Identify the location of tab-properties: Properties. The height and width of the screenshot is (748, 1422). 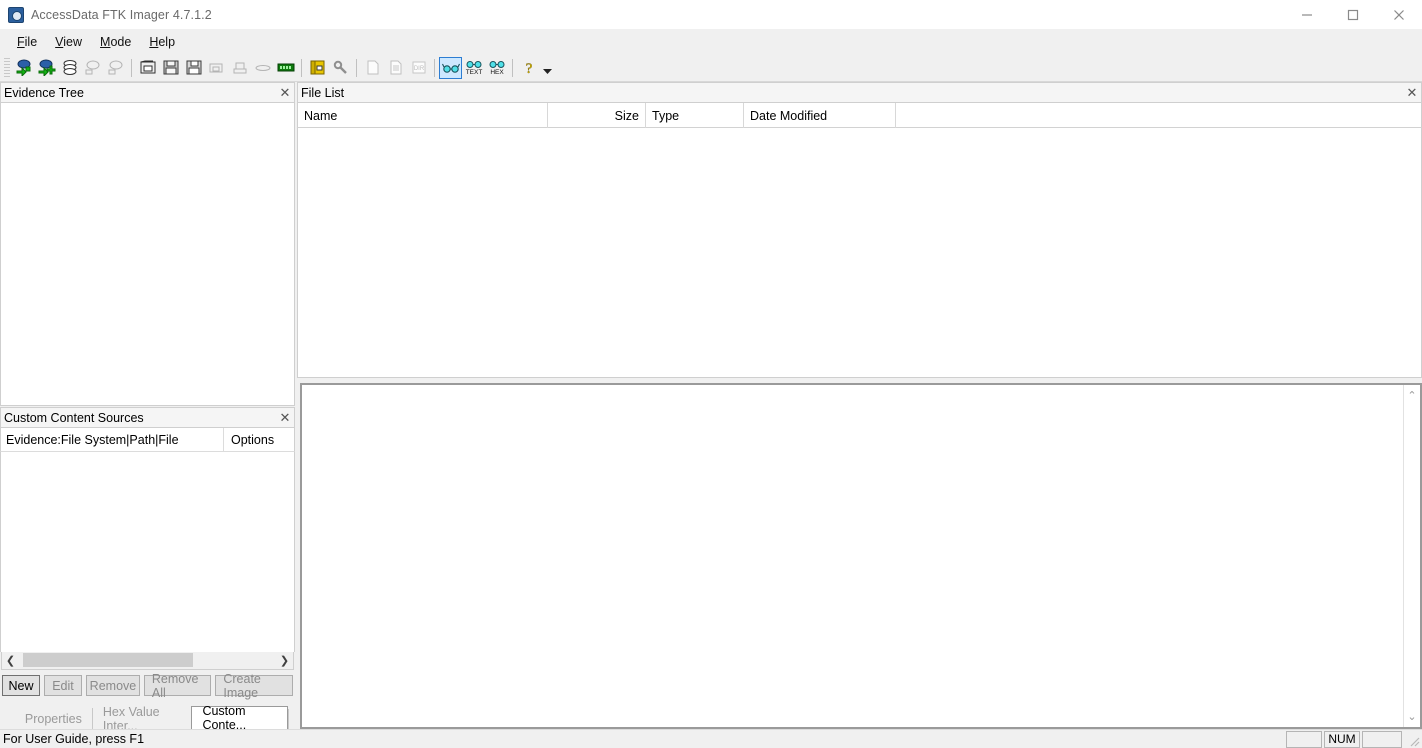
(53, 718).